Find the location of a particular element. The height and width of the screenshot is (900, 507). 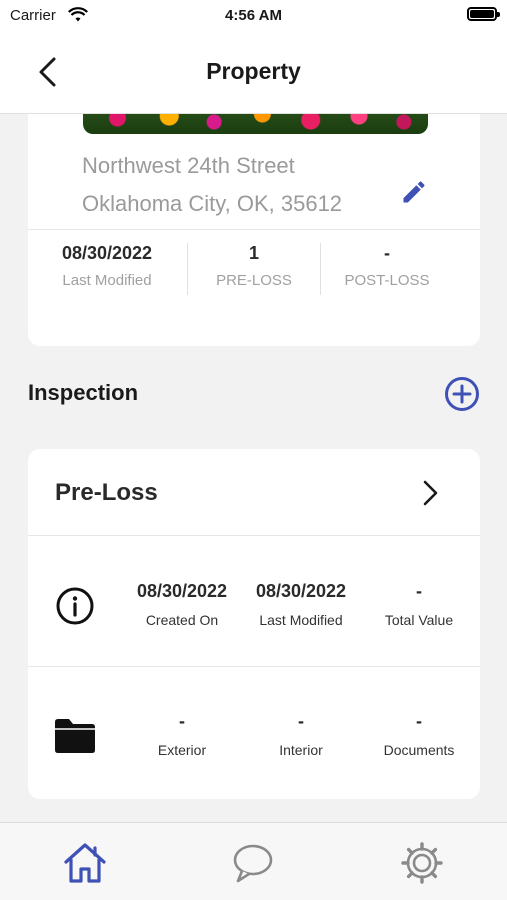

property-photo is located at coordinates (255, 124).